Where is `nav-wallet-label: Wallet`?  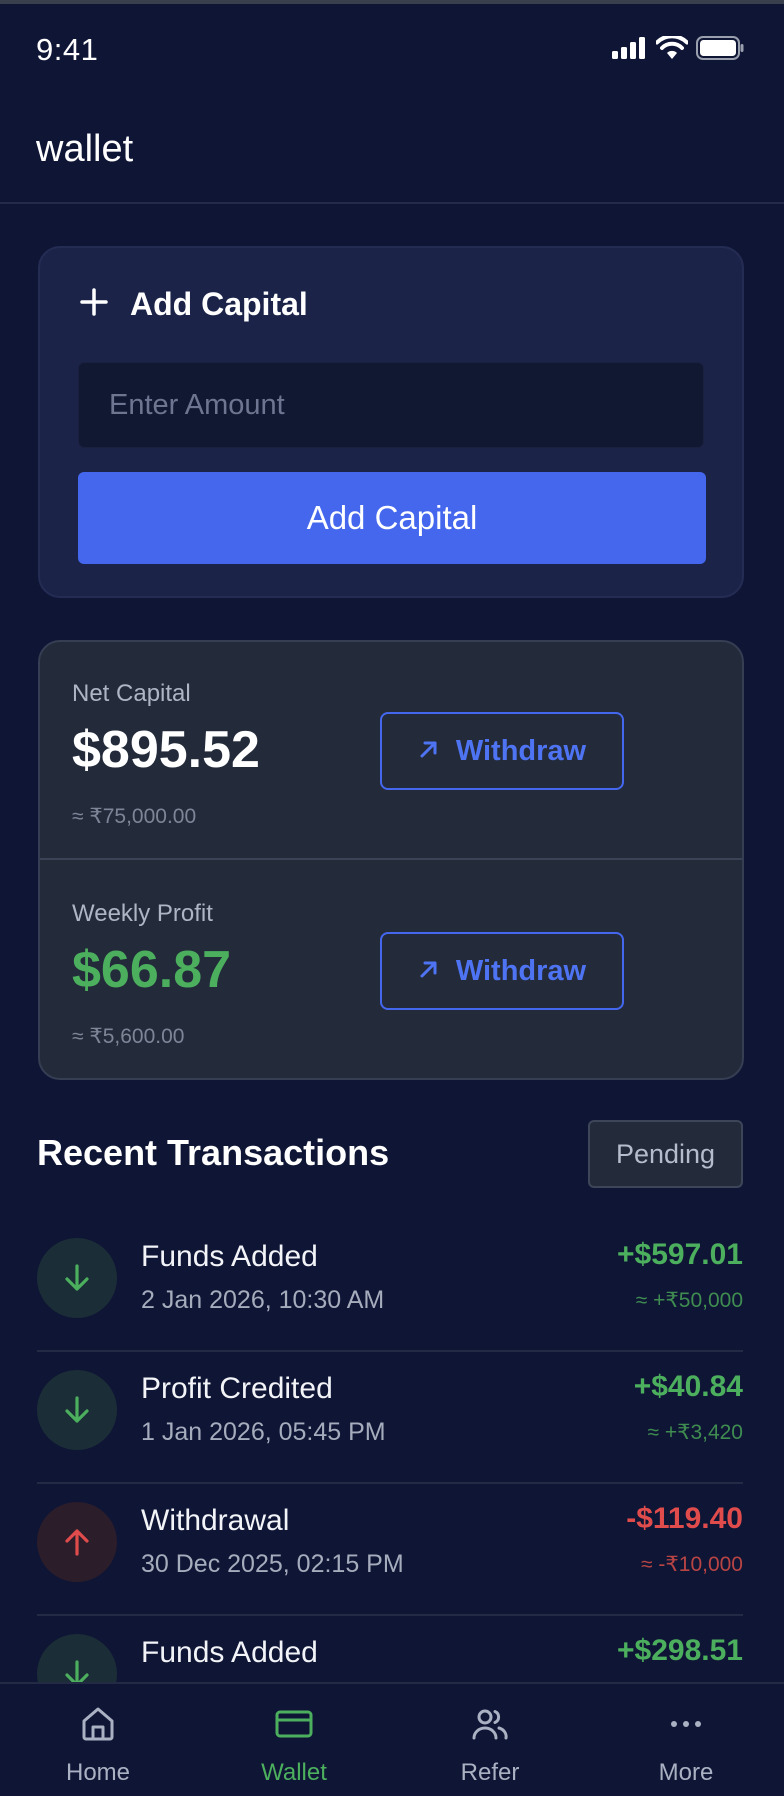
nav-wallet-label: Wallet is located at coordinates (294, 1772).